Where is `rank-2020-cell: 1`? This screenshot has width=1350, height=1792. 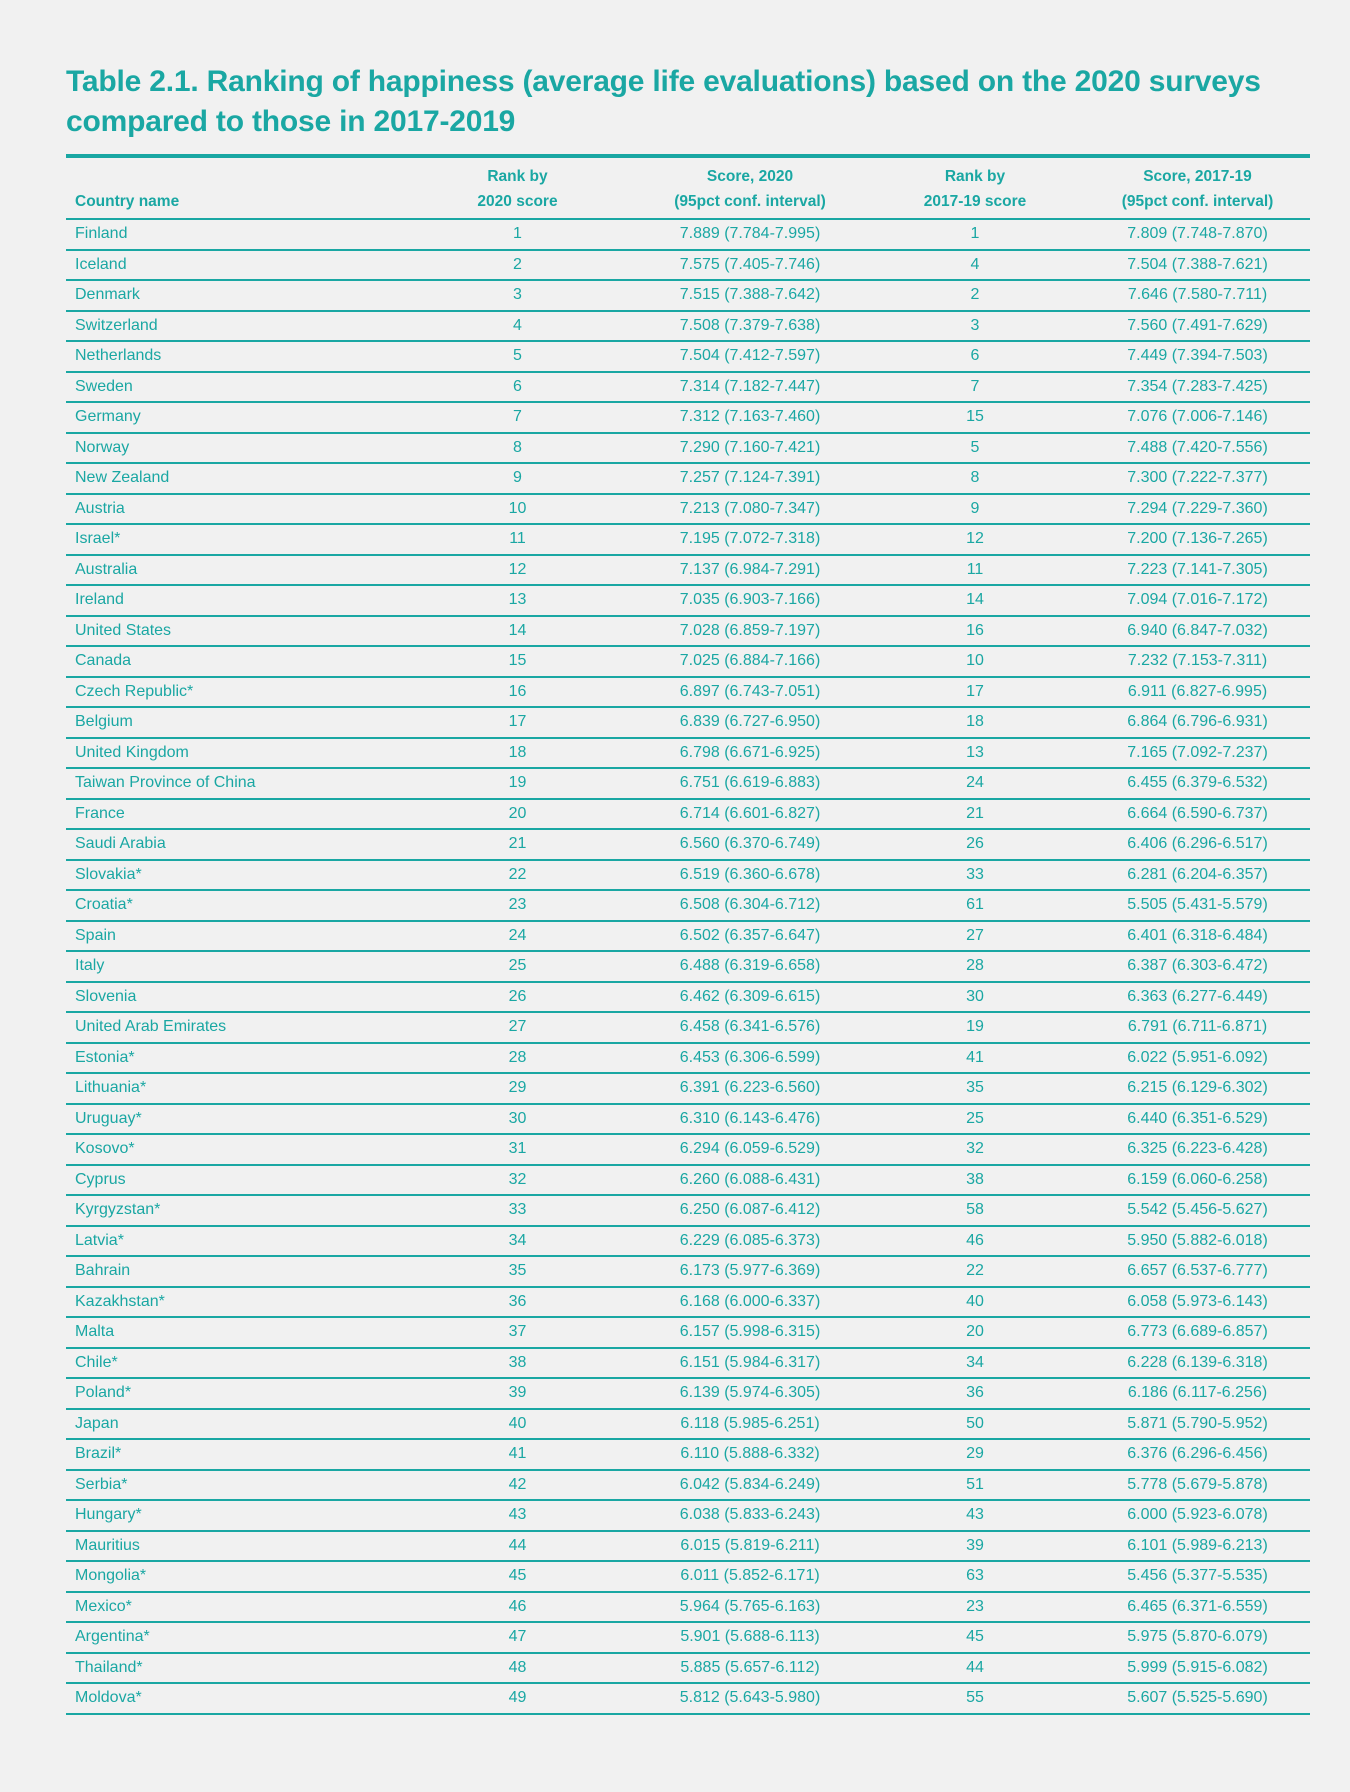
rank-2020-cell: 1 is located at coordinates (517, 235).